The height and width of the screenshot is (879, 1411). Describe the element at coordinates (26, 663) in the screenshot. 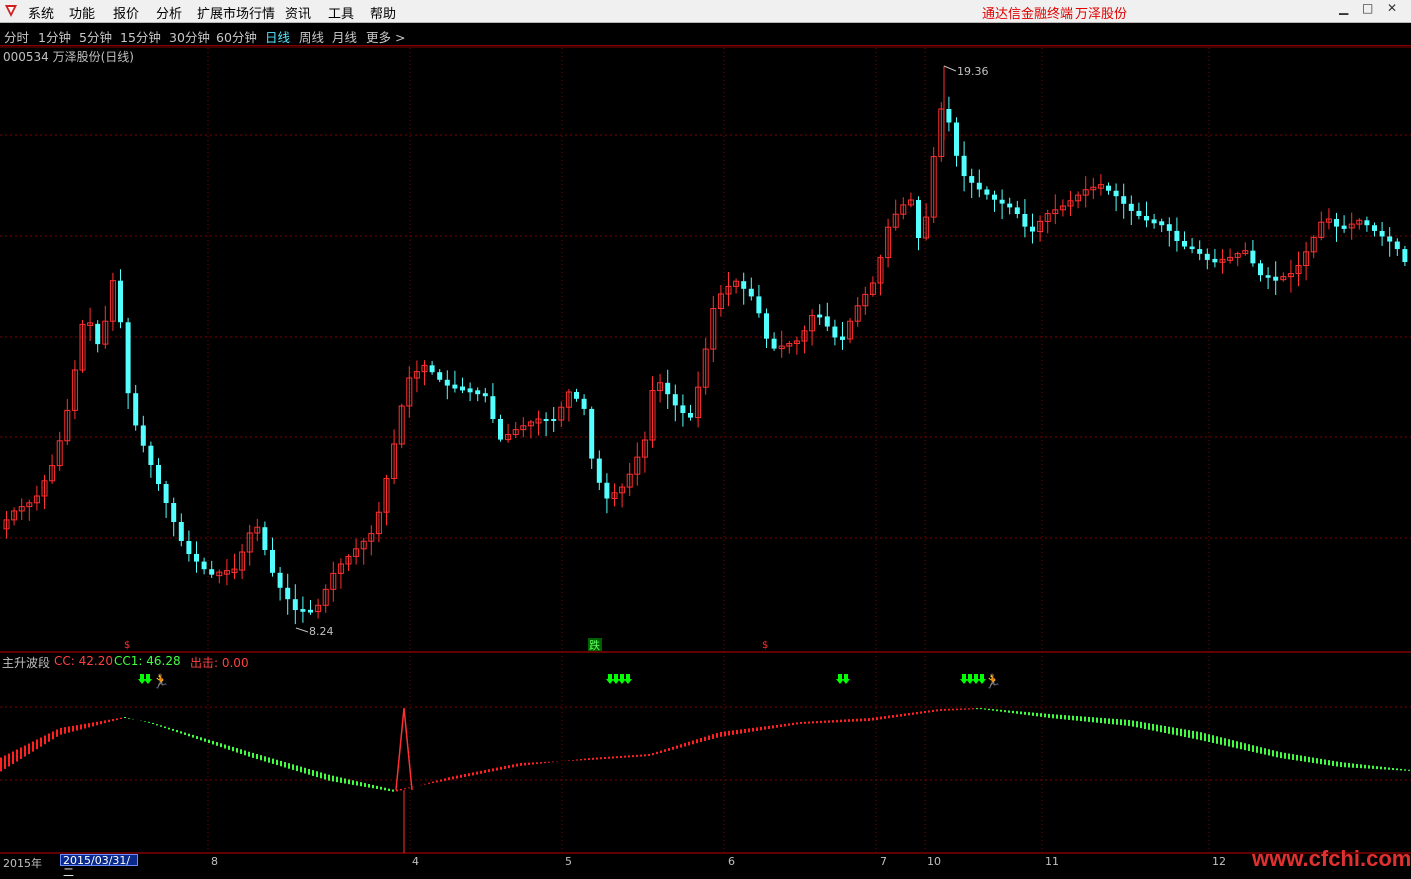

I see `indicator-name: 主升波段` at that location.